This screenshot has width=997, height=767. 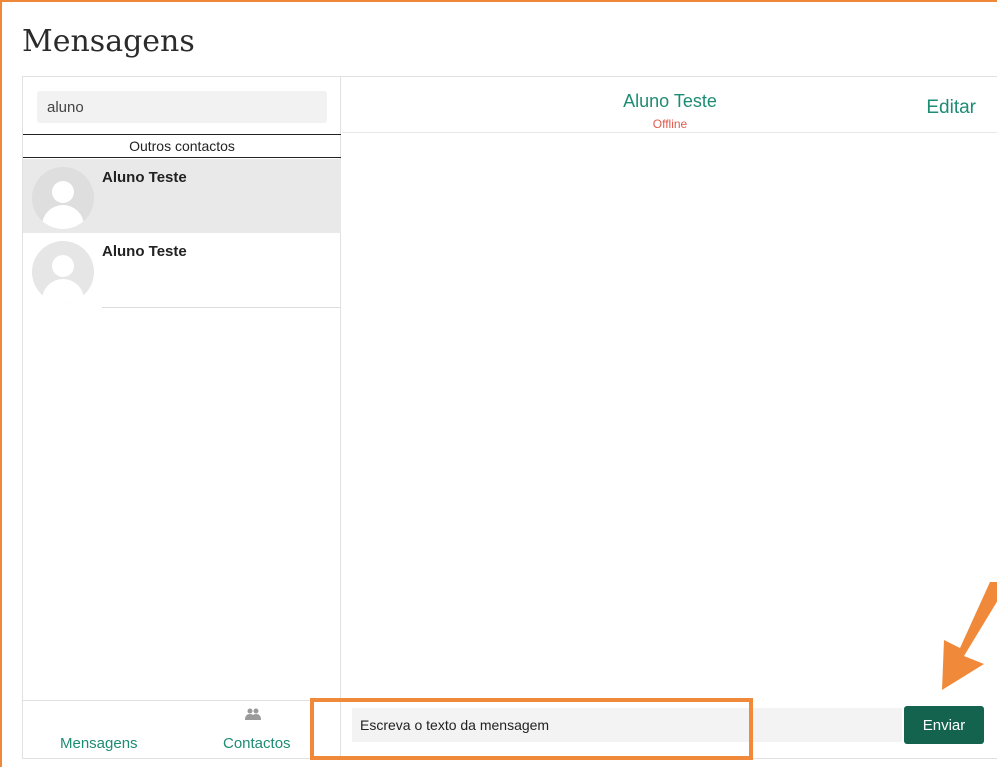 I want to click on tab-contacts: Contactos, so click(x=257, y=743).